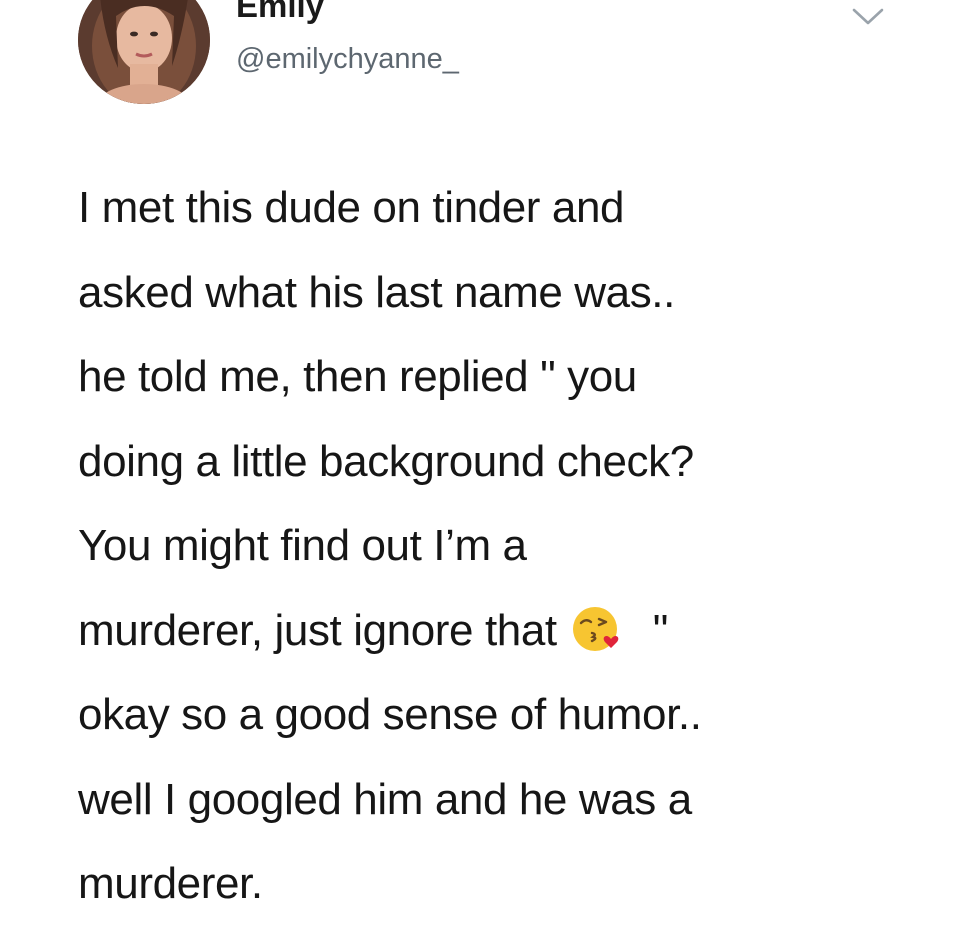 The image size is (960, 927). Describe the element at coordinates (144, 52) in the screenshot. I see `avatar` at that location.